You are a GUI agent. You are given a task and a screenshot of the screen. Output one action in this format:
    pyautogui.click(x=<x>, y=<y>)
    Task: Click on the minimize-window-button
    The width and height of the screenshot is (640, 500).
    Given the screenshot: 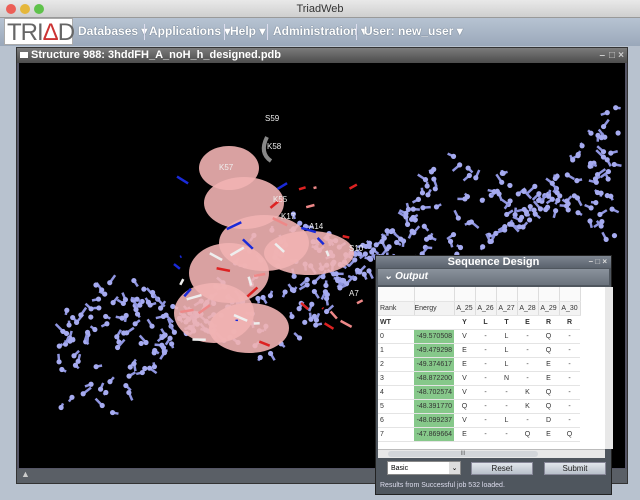 What is the action you would take?
    pyautogui.click(x=25, y=9)
    